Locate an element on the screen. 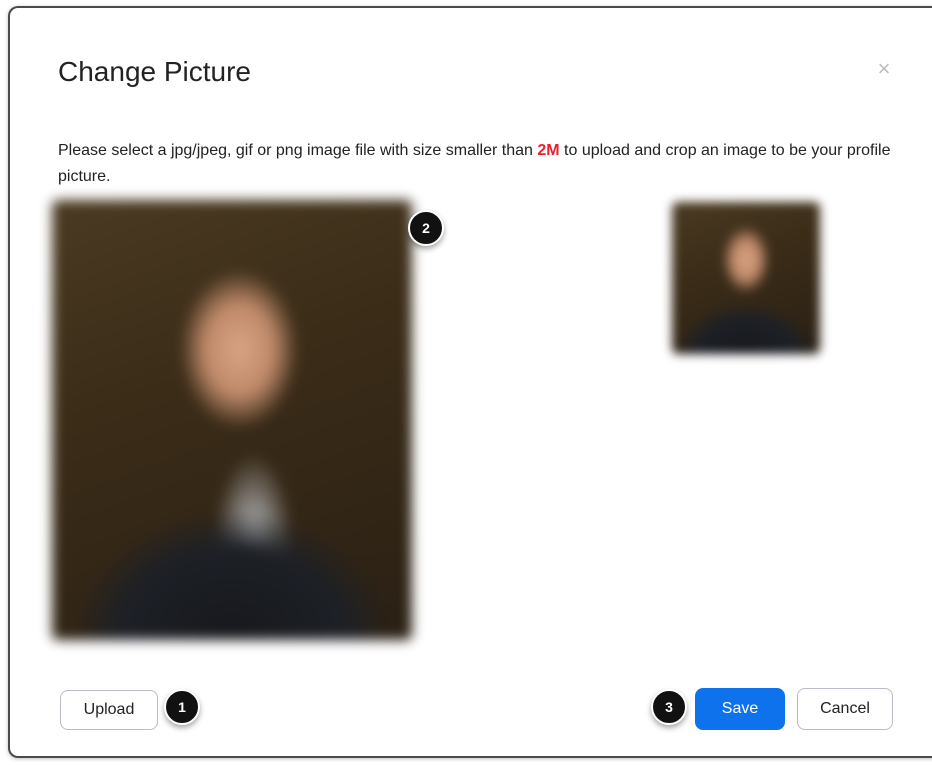  upload-button: Upload is located at coordinates (109, 710).